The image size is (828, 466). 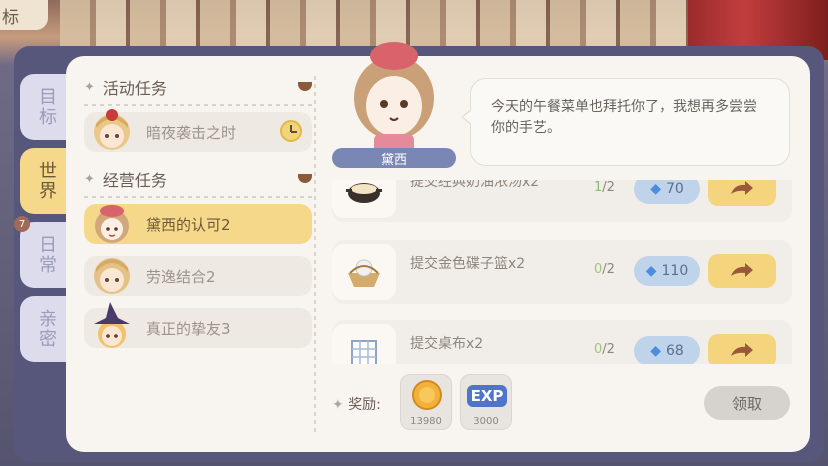 What do you see at coordinates (198, 179) in the screenshot?
I see `business-section-header: ✦ 经营任务` at bounding box center [198, 179].